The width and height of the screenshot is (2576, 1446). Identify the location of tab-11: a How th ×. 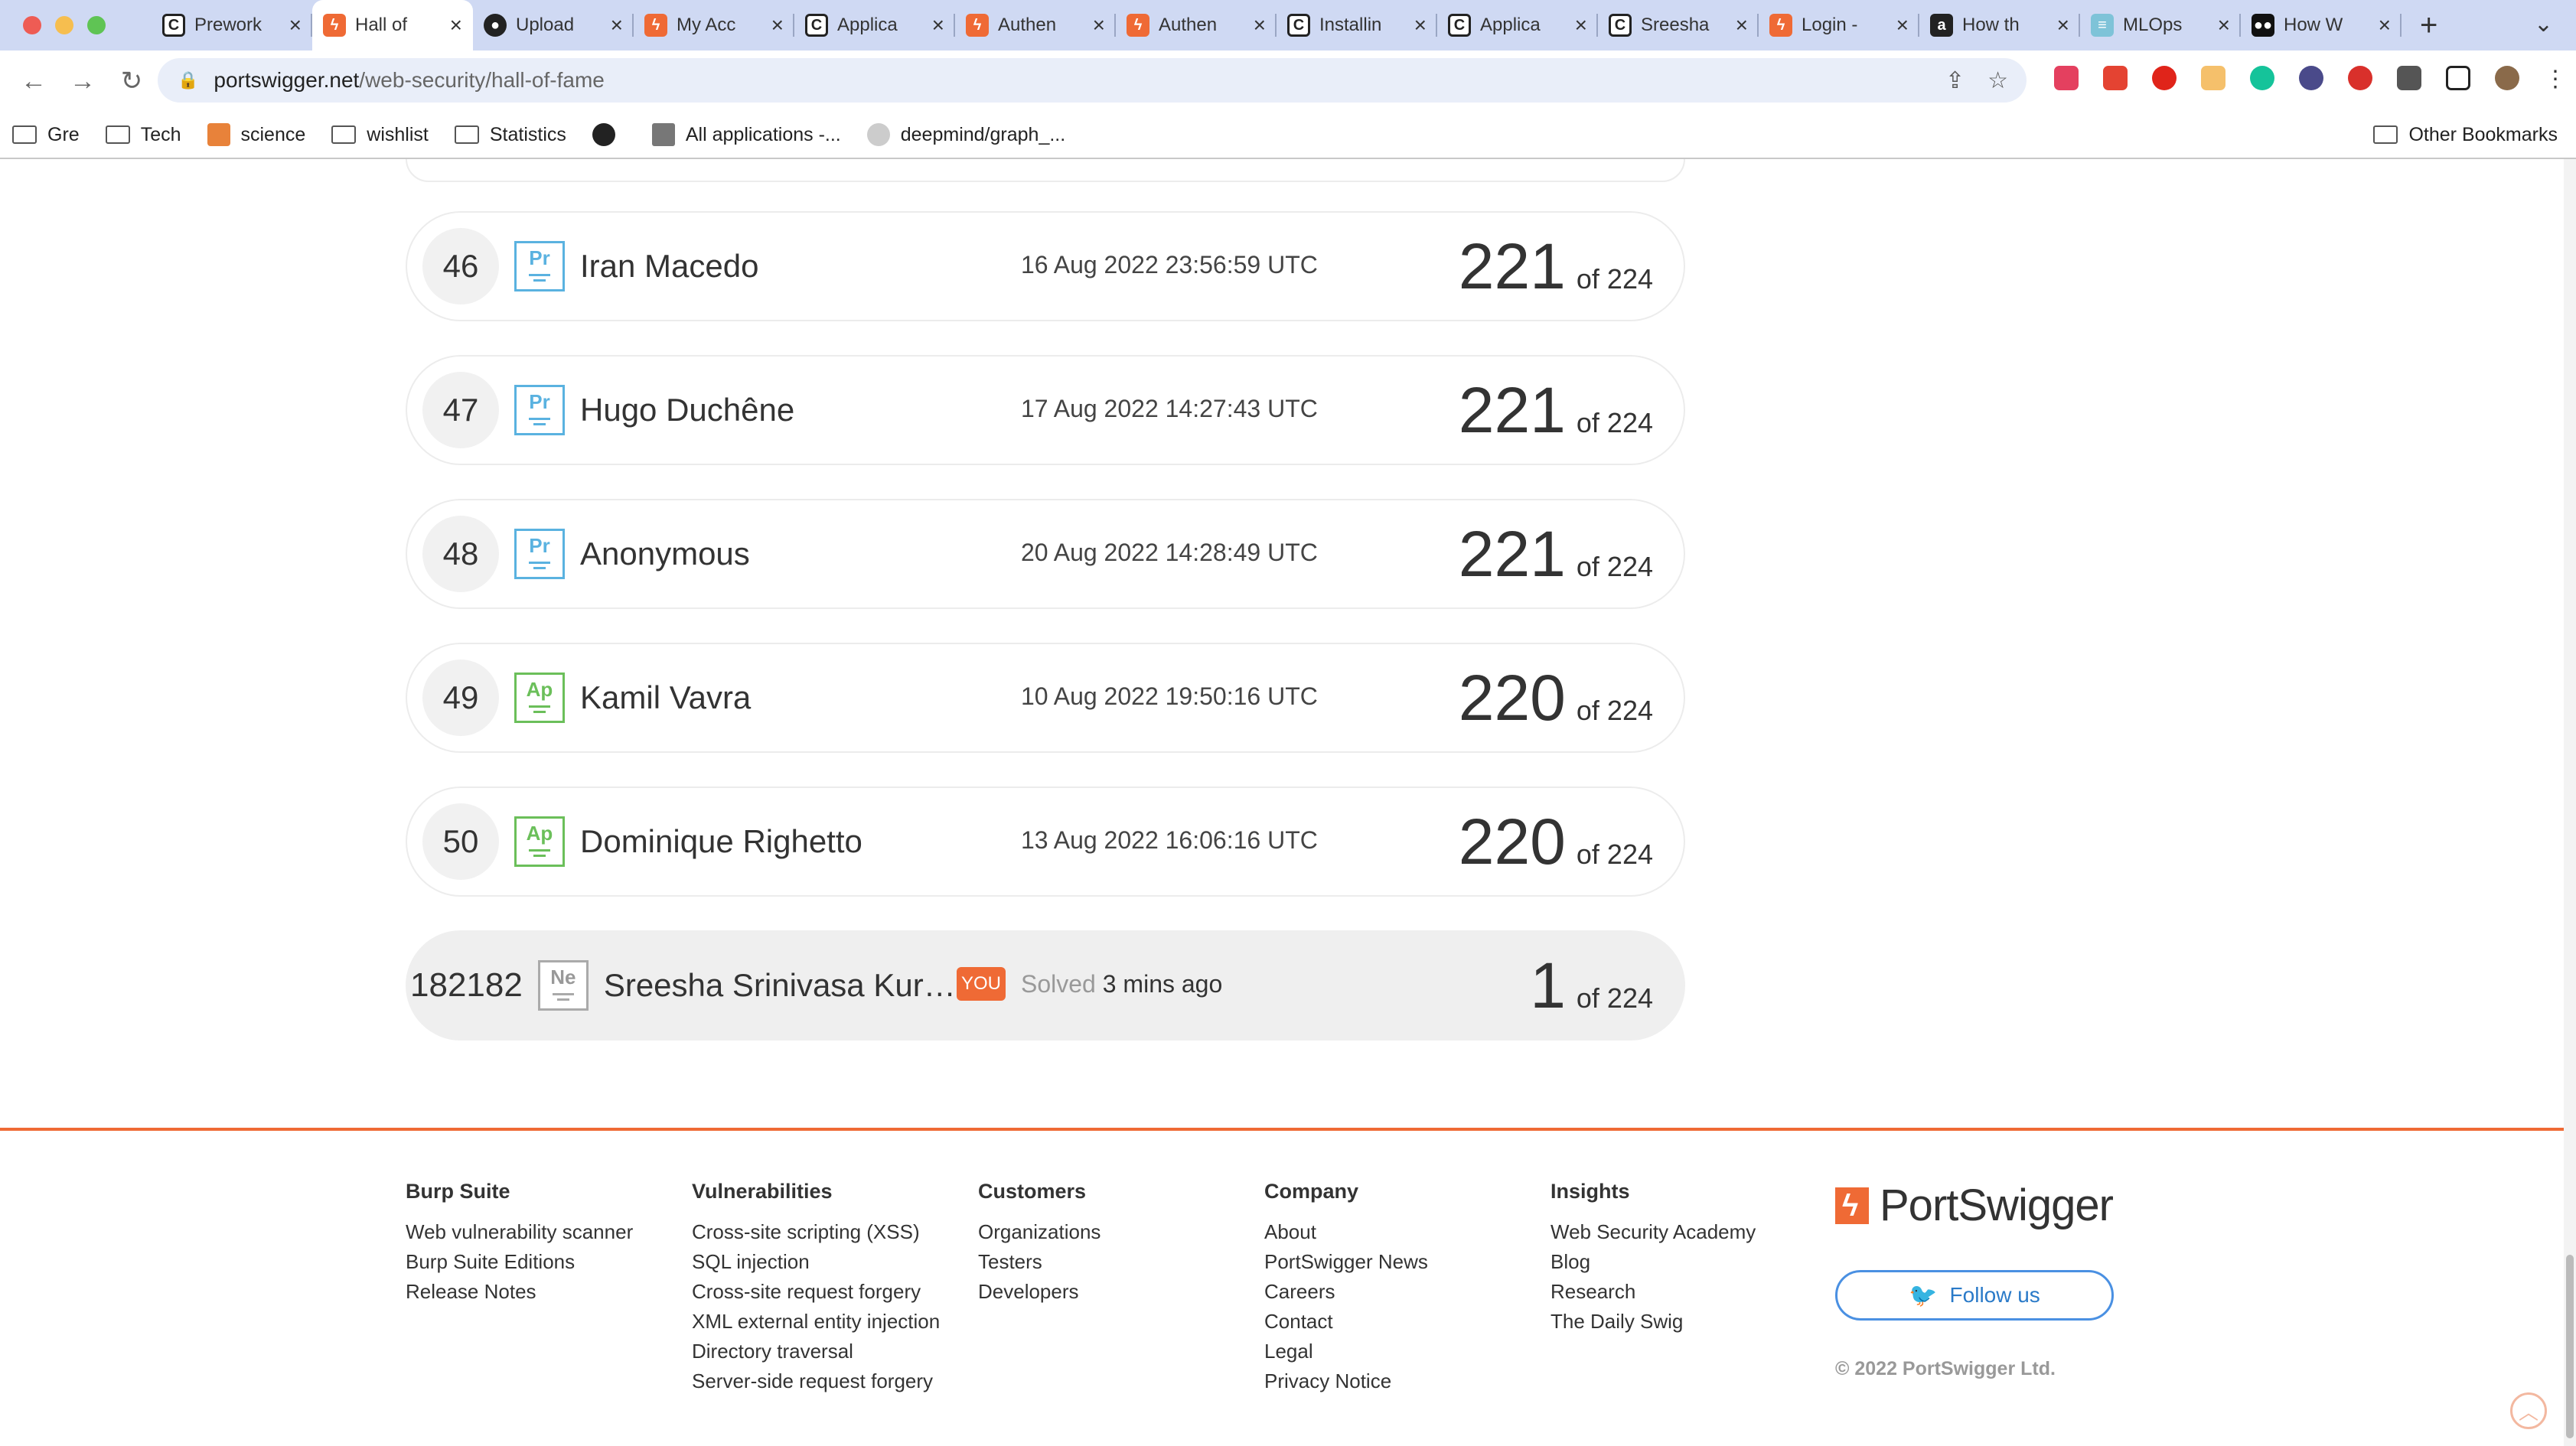
(1999, 25).